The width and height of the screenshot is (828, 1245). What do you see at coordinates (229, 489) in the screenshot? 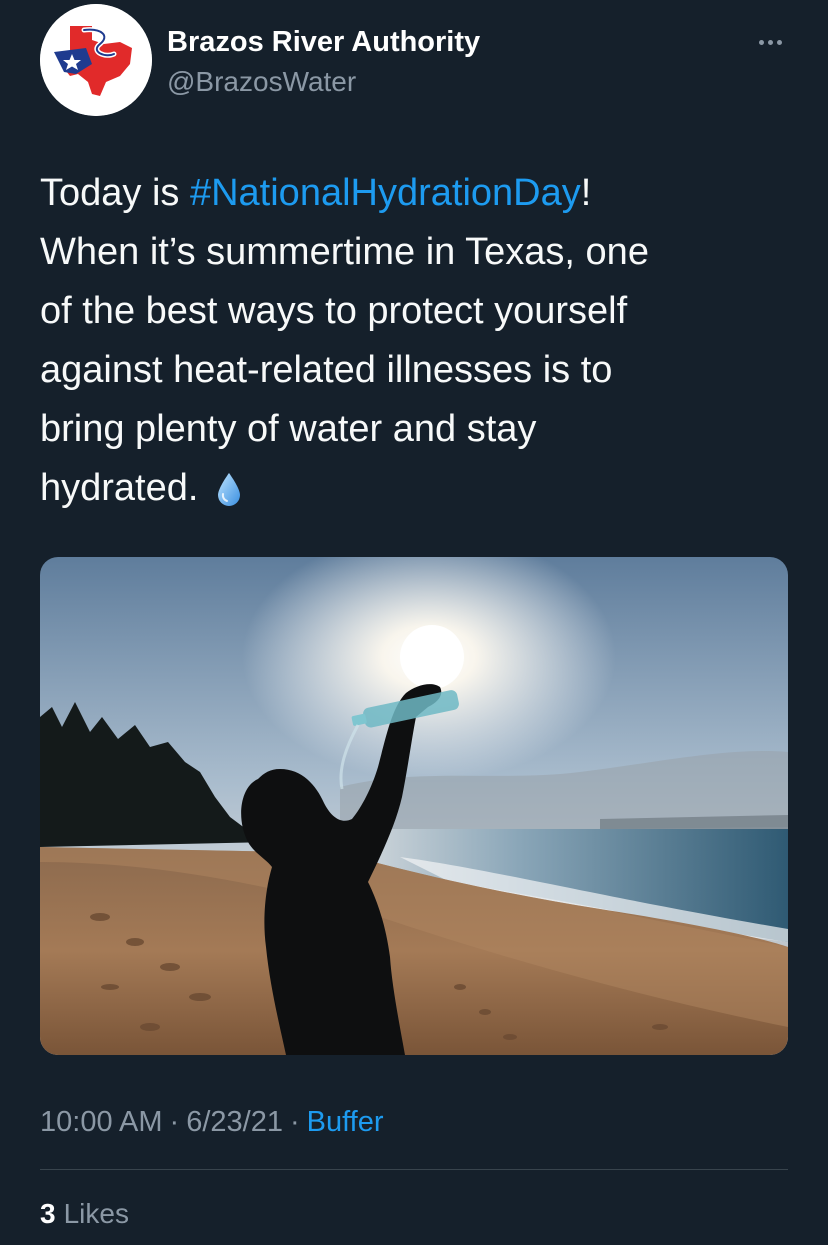
I see `water-droplet-icon` at bounding box center [229, 489].